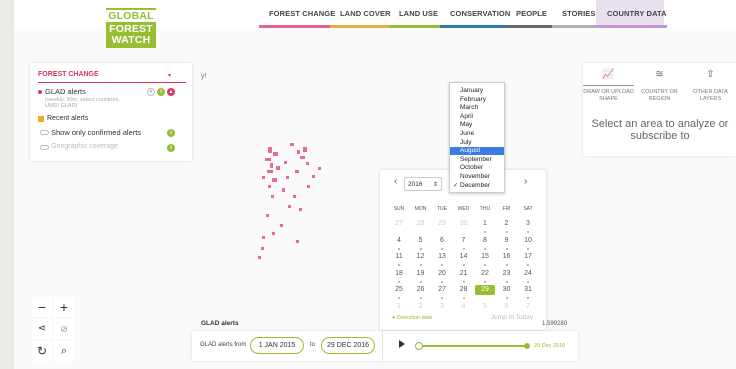 The image size is (736, 369). Describe the element at coordinates (96, 132) in the screenshot. I see `confirmed-alerts-label: Show only confirmed alerts` at that location.